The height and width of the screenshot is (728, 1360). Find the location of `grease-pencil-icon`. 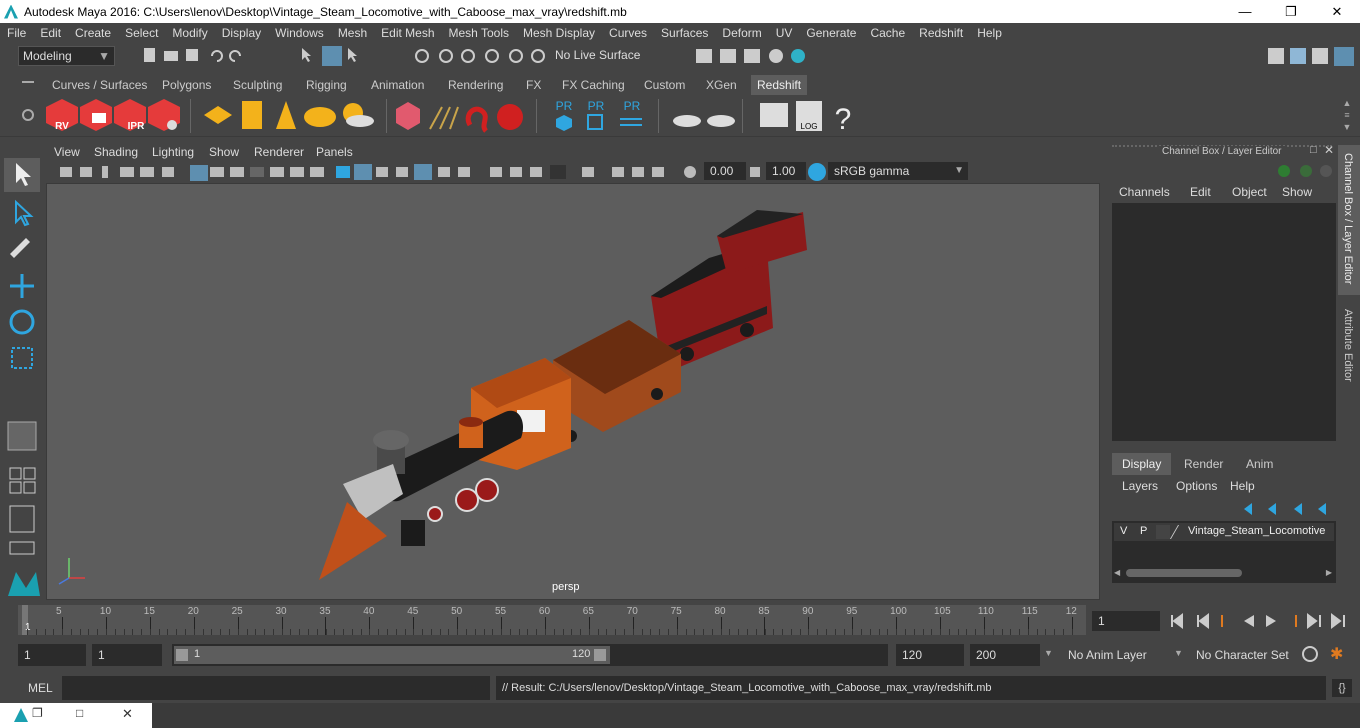

grease-pencil-icon is located at coordinates (168, 172).